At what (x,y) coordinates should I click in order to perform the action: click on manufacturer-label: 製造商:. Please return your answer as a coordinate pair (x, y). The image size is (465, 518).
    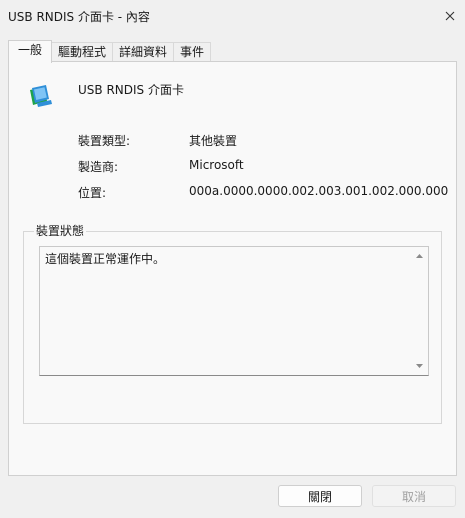
    Looking at the image, I should click on (98, 167).